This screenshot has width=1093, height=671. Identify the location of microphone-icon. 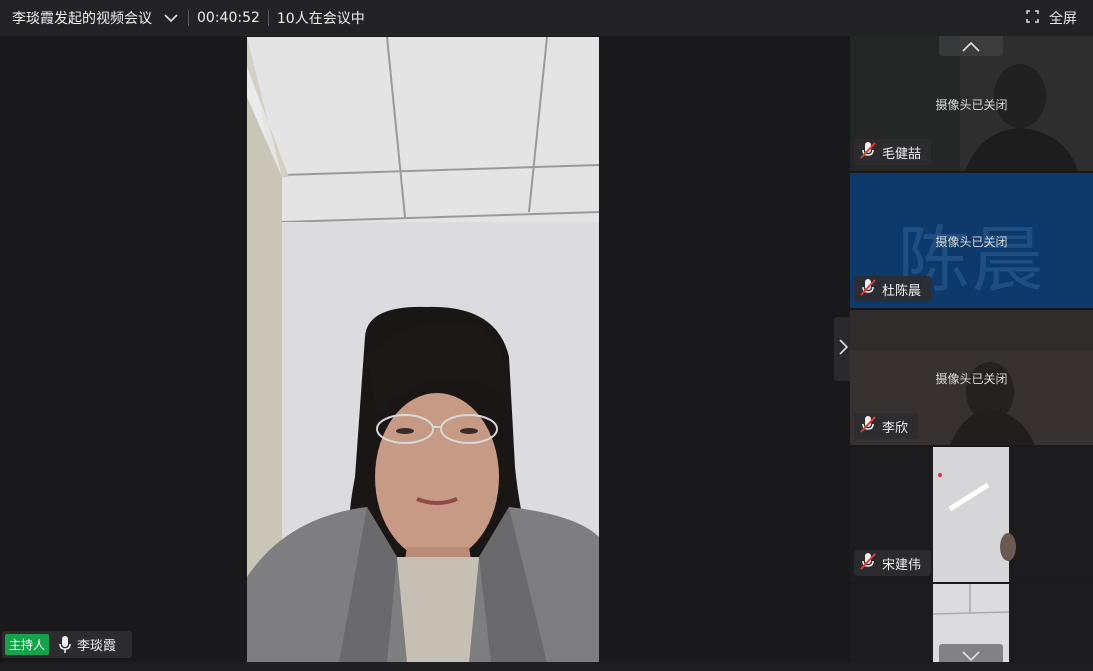
(65, 644).